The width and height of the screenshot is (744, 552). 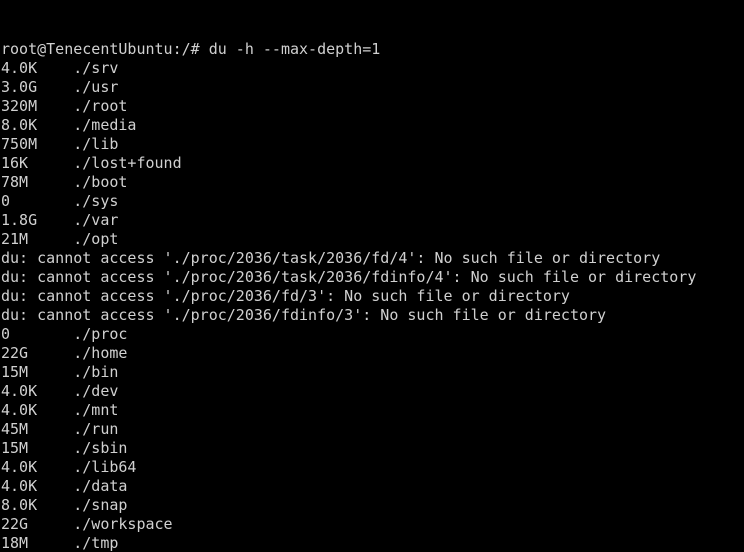 I want to click on terminal-line: 22G ./home, so click(x=64, y=353).